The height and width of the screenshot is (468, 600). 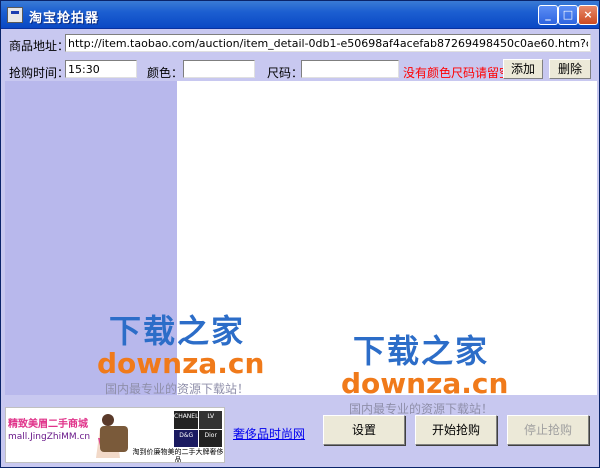 I want to click on close-button: ×, so click(x=588, y=15).